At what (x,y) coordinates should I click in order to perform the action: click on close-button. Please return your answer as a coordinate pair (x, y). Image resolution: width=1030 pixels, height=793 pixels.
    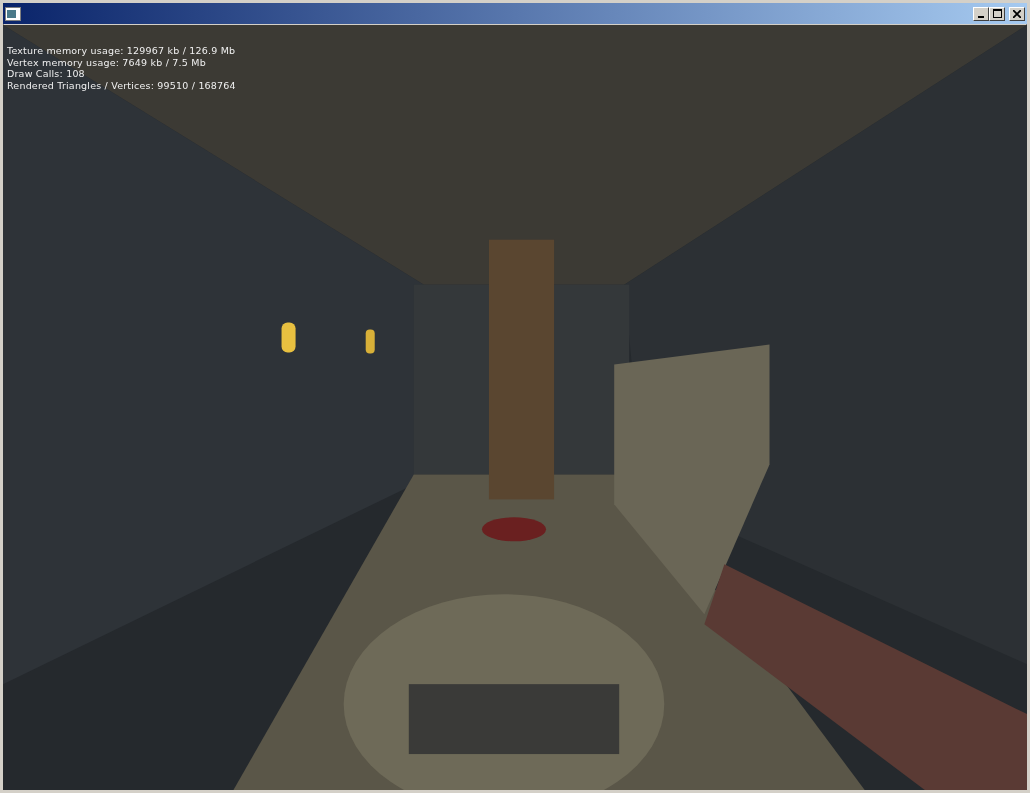
    Looking at the image, I should click on (1017, 13).